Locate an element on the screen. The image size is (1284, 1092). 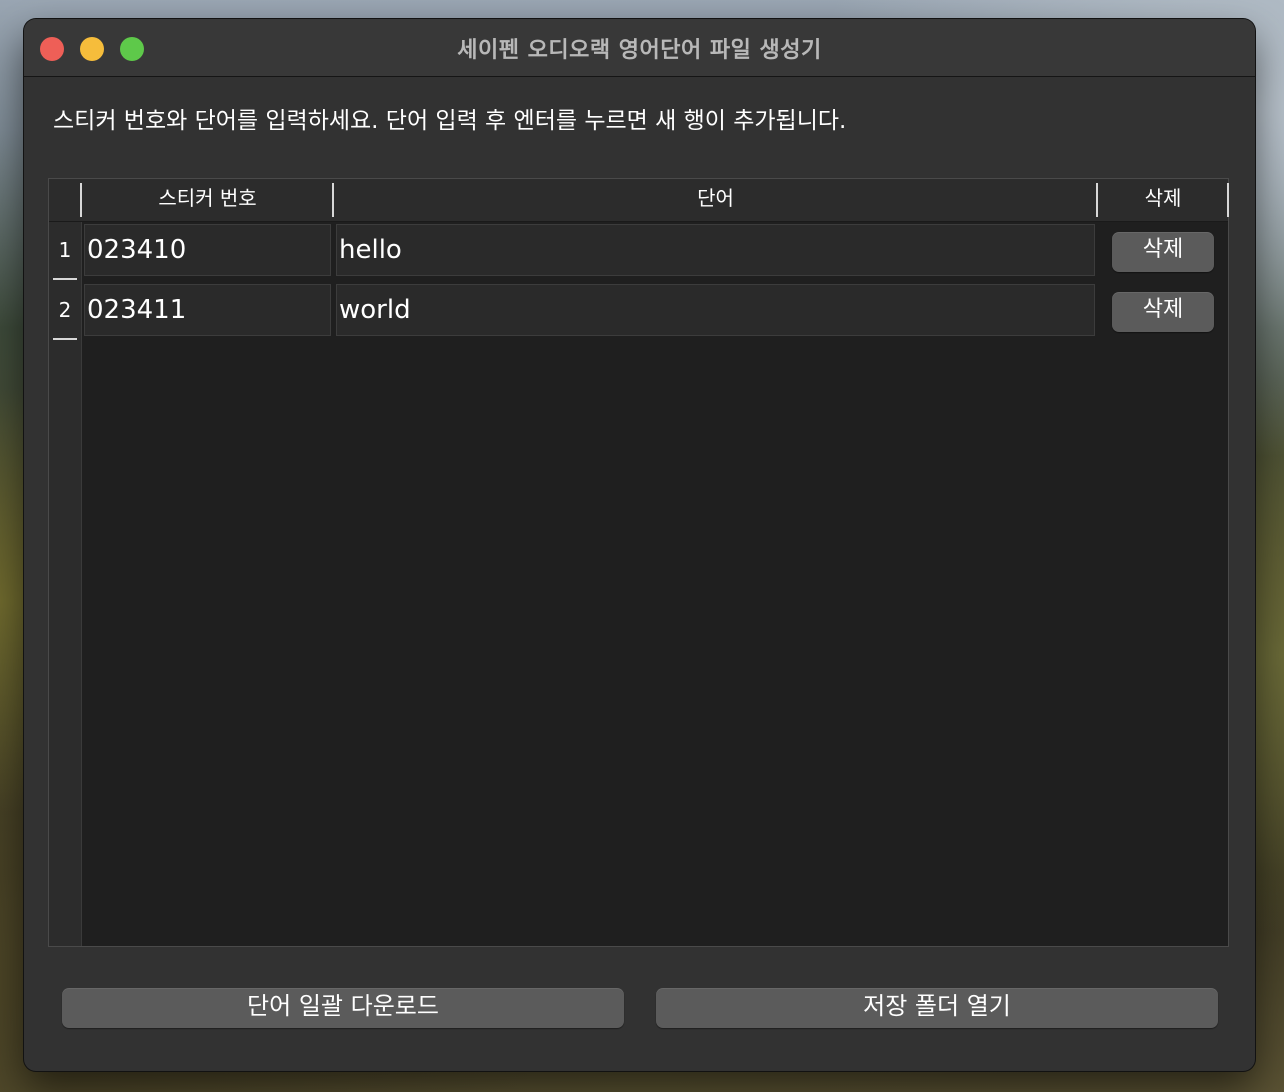
table-header: 스티커 번호 단어 삭제 is located at coordinates (639, 200).